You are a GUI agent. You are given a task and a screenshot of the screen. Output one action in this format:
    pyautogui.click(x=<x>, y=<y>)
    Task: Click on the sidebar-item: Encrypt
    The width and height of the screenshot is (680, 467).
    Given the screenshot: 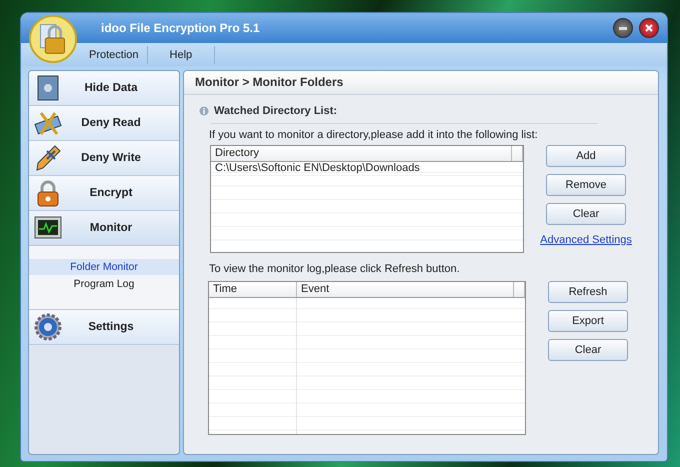 What is the action you would take?
    pyautogui.click(x=104, y=193)
    